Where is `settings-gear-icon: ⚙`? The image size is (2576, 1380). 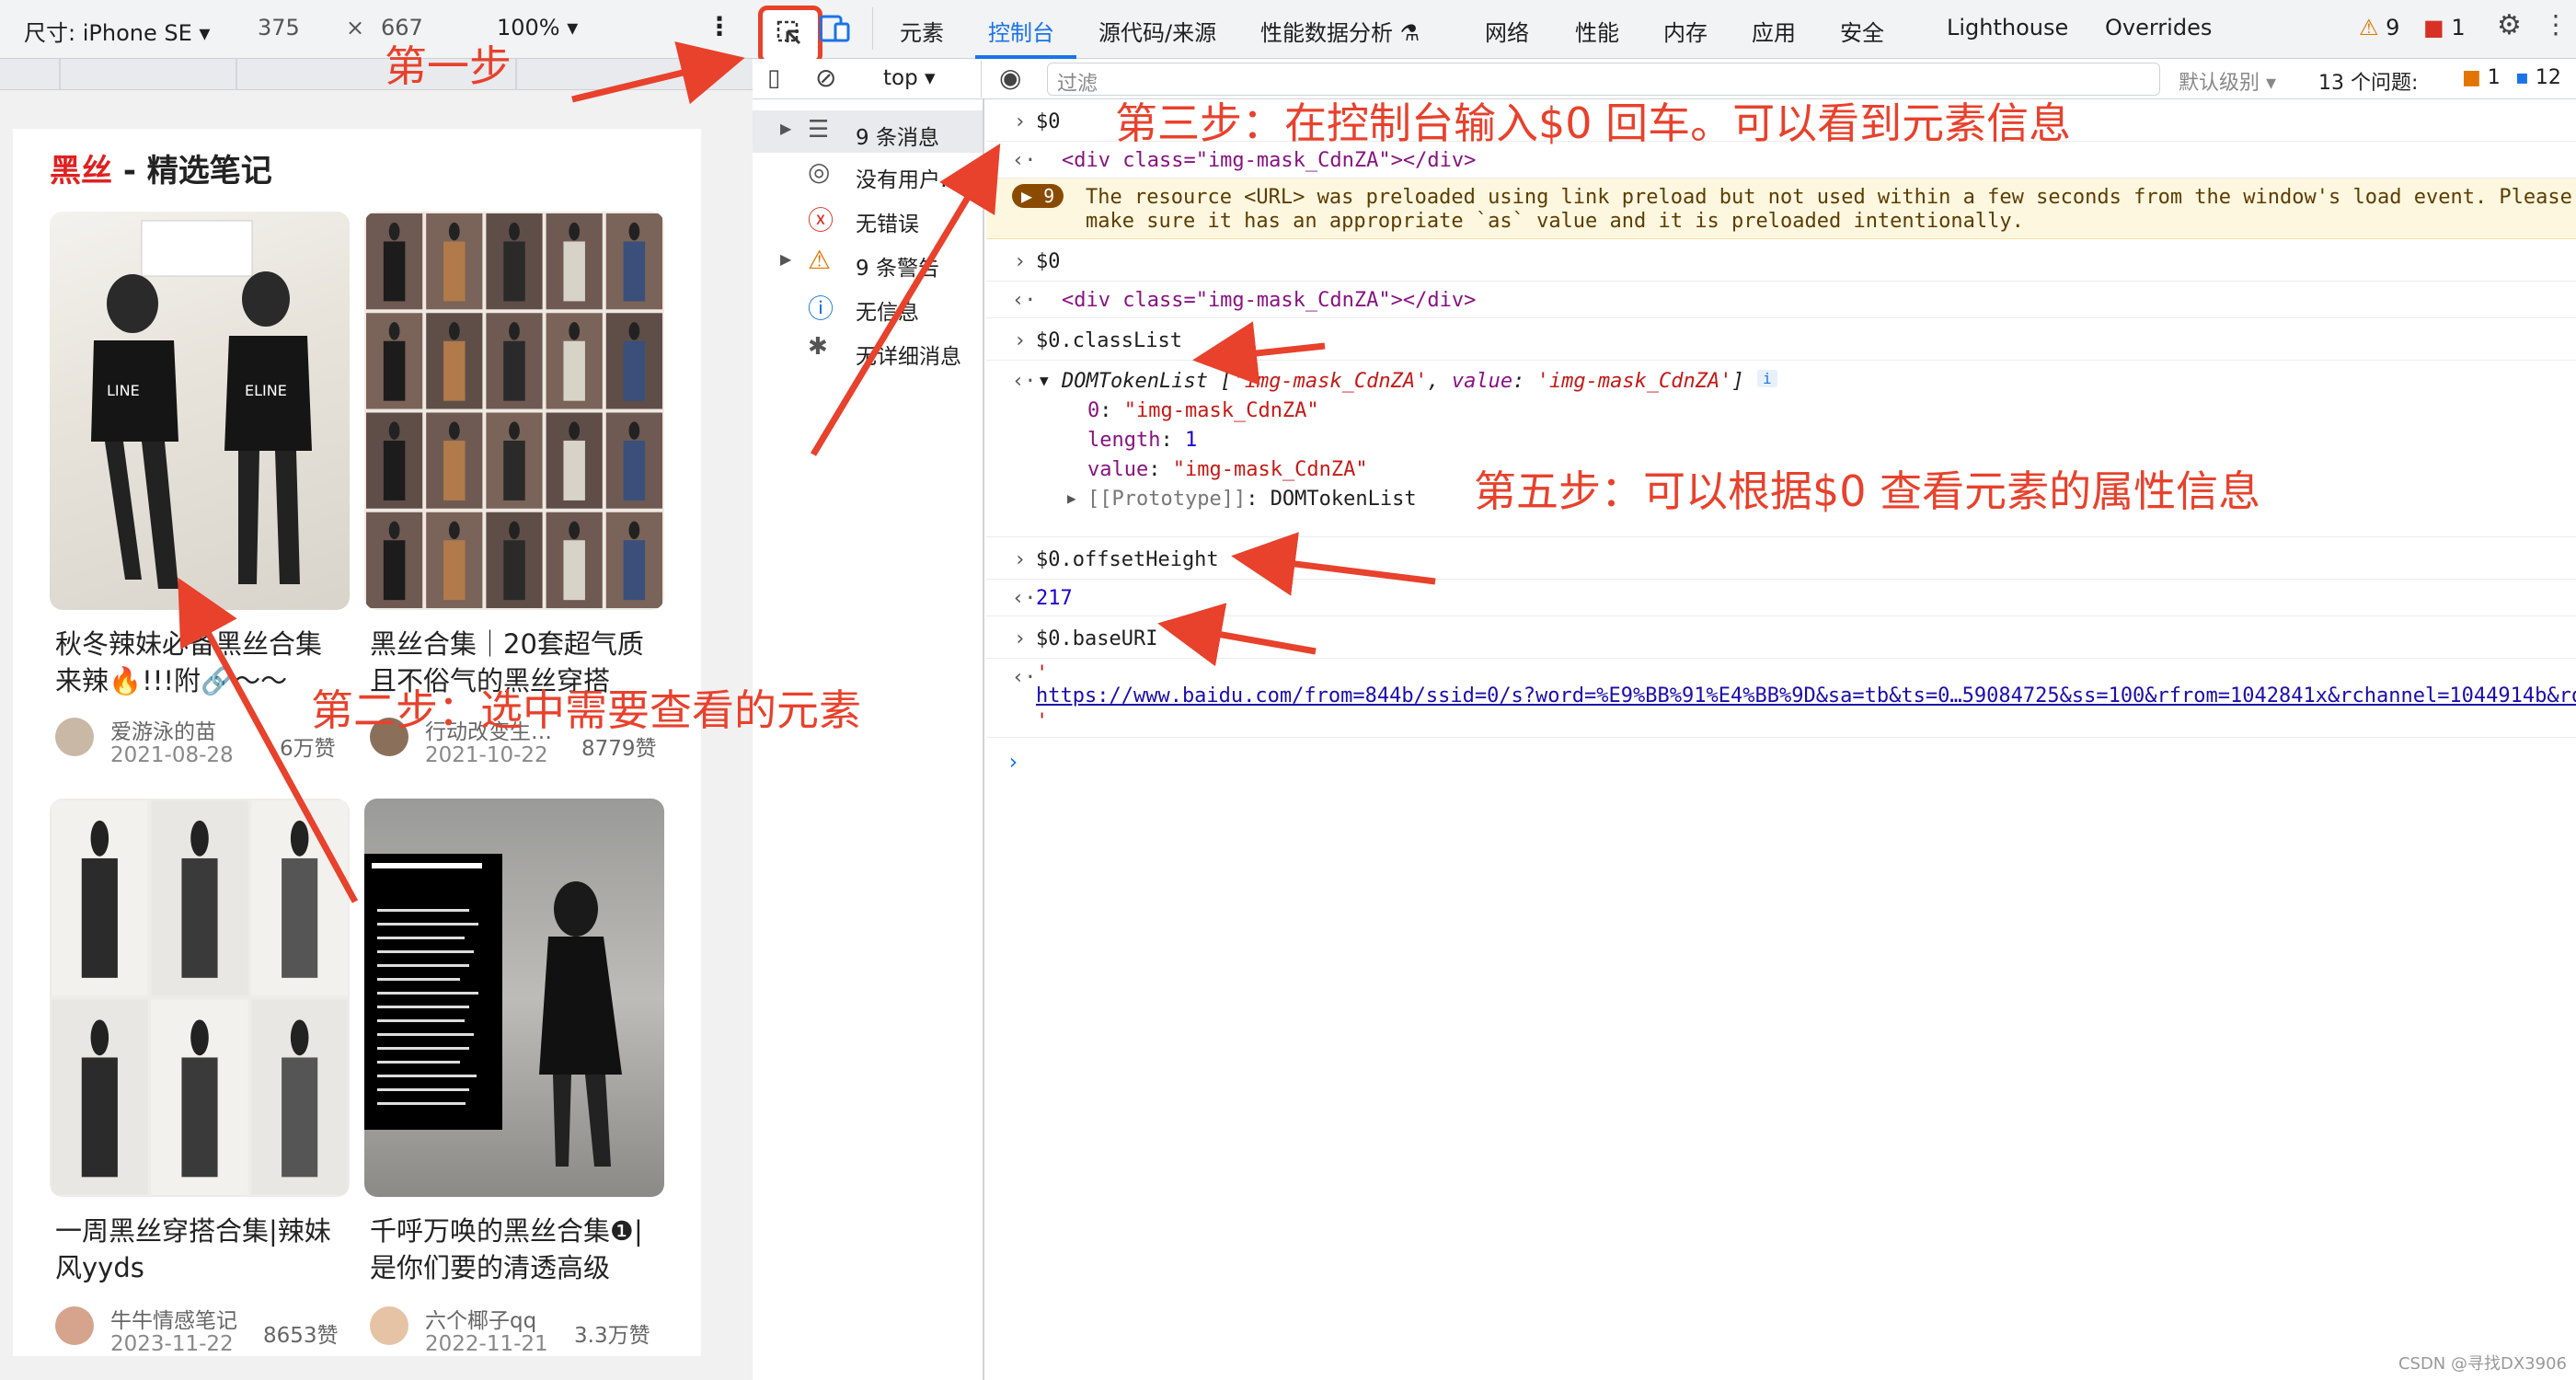
settings-gear-icon: ⚙ is located at coordinates (2509, 25).